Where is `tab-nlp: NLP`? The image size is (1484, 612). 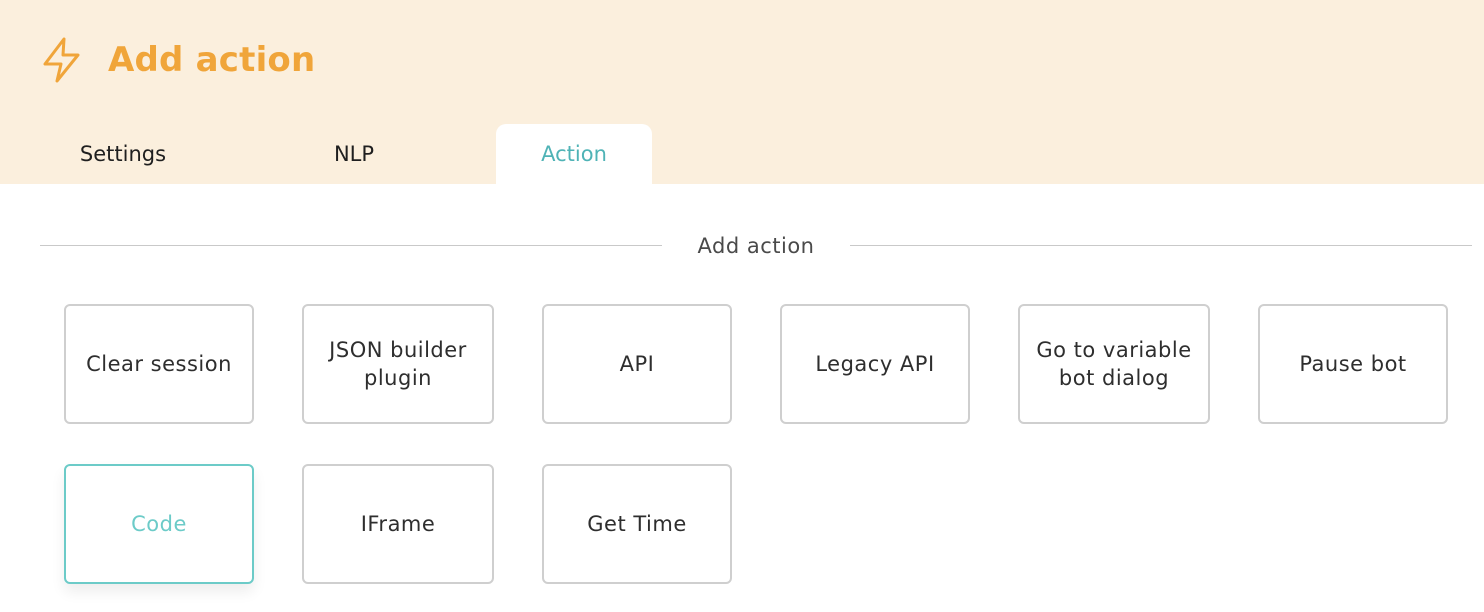
tab-nlp: NLP is located at coordinates (354, 154).